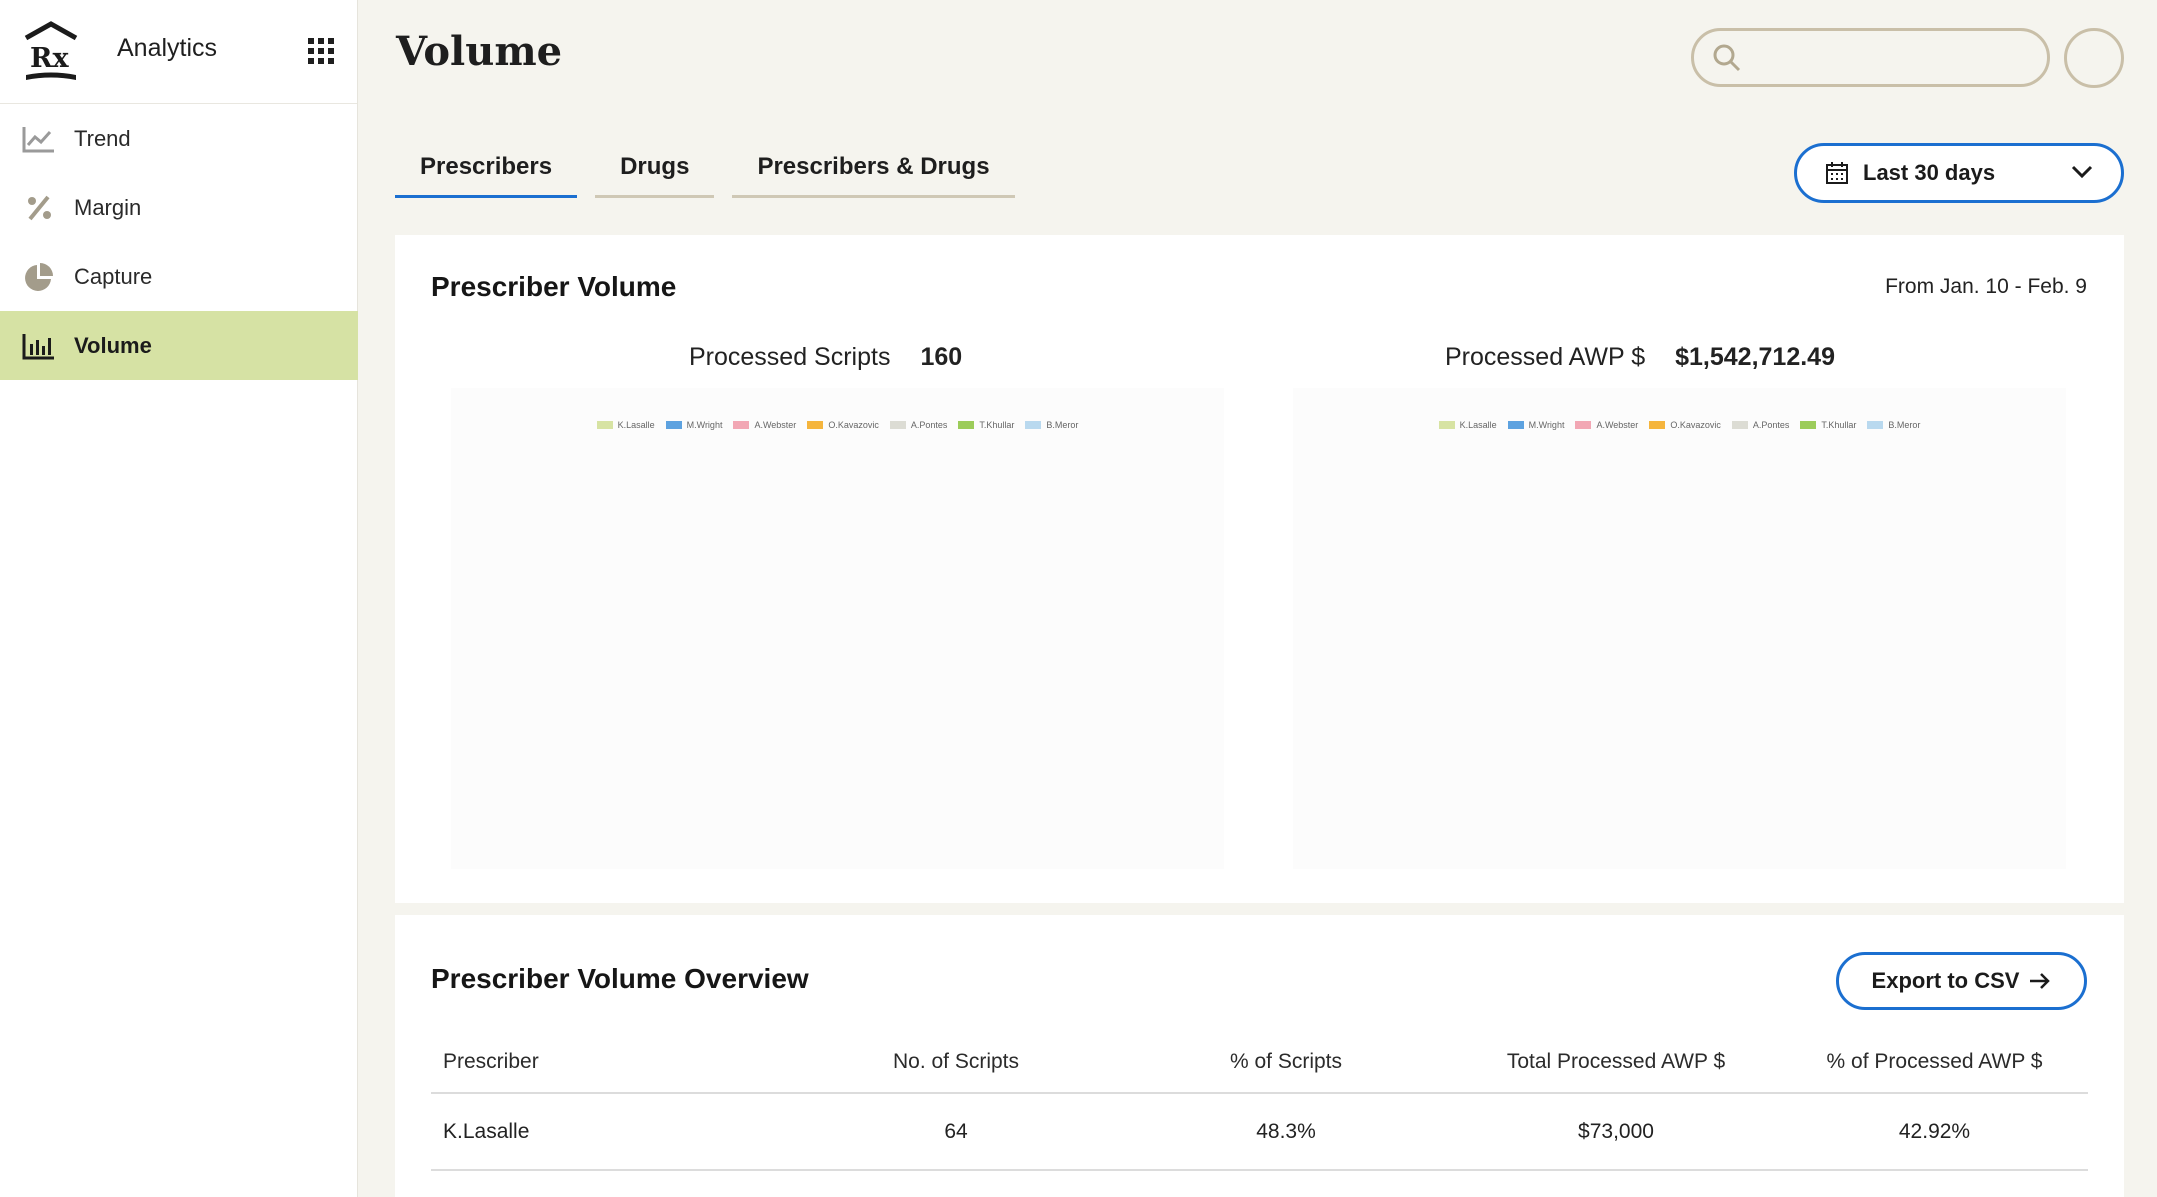 The width and height of the screenshot is (2157, 1197). I want to click on app-name: Analytics, so click(167, 48).